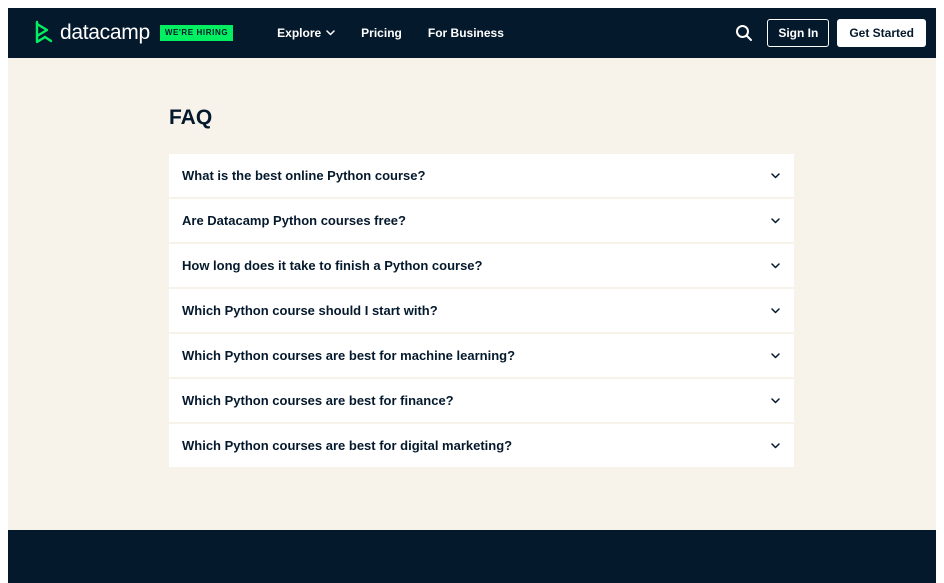 The height and width of the screenshot is (583, 944). I want to click on nav-actions: Sign In Get Started, so click(830, 33).